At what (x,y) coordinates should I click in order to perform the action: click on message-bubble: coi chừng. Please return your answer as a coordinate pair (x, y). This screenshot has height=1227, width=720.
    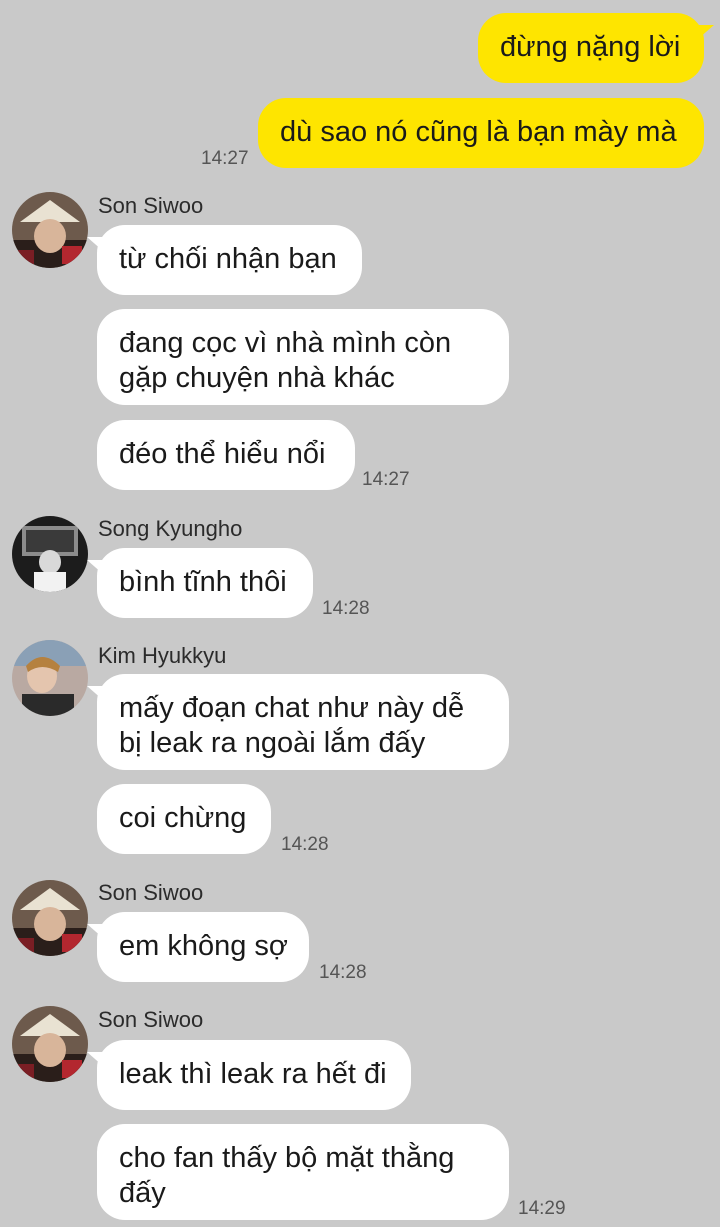
    Looking at the image, I should click on (184, 819).